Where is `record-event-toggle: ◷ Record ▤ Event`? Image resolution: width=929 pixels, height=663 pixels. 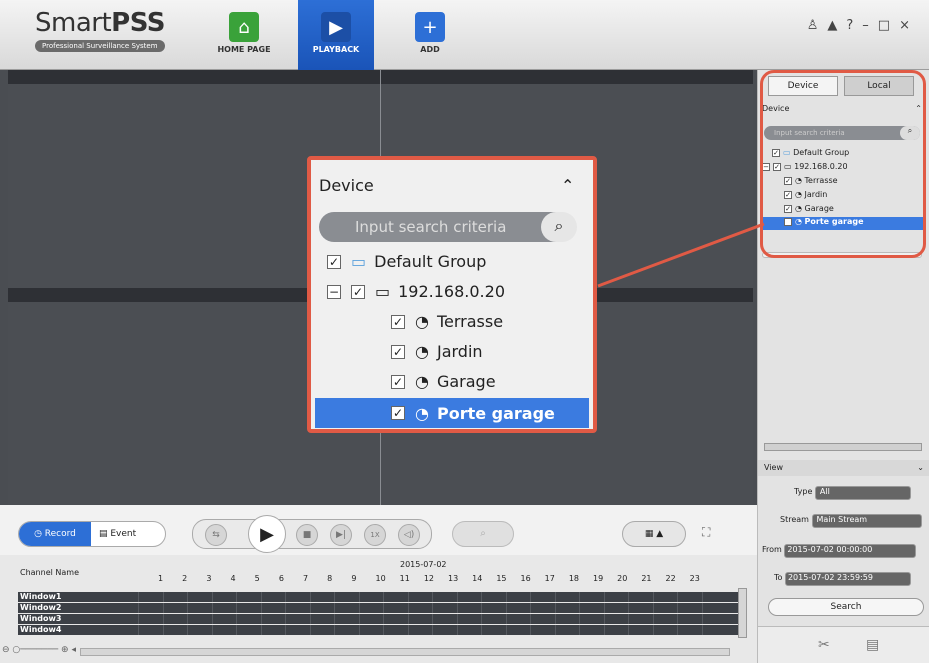 record-event-toggle: ◷ Record ▤ Event is located at coordinates (92, 534).